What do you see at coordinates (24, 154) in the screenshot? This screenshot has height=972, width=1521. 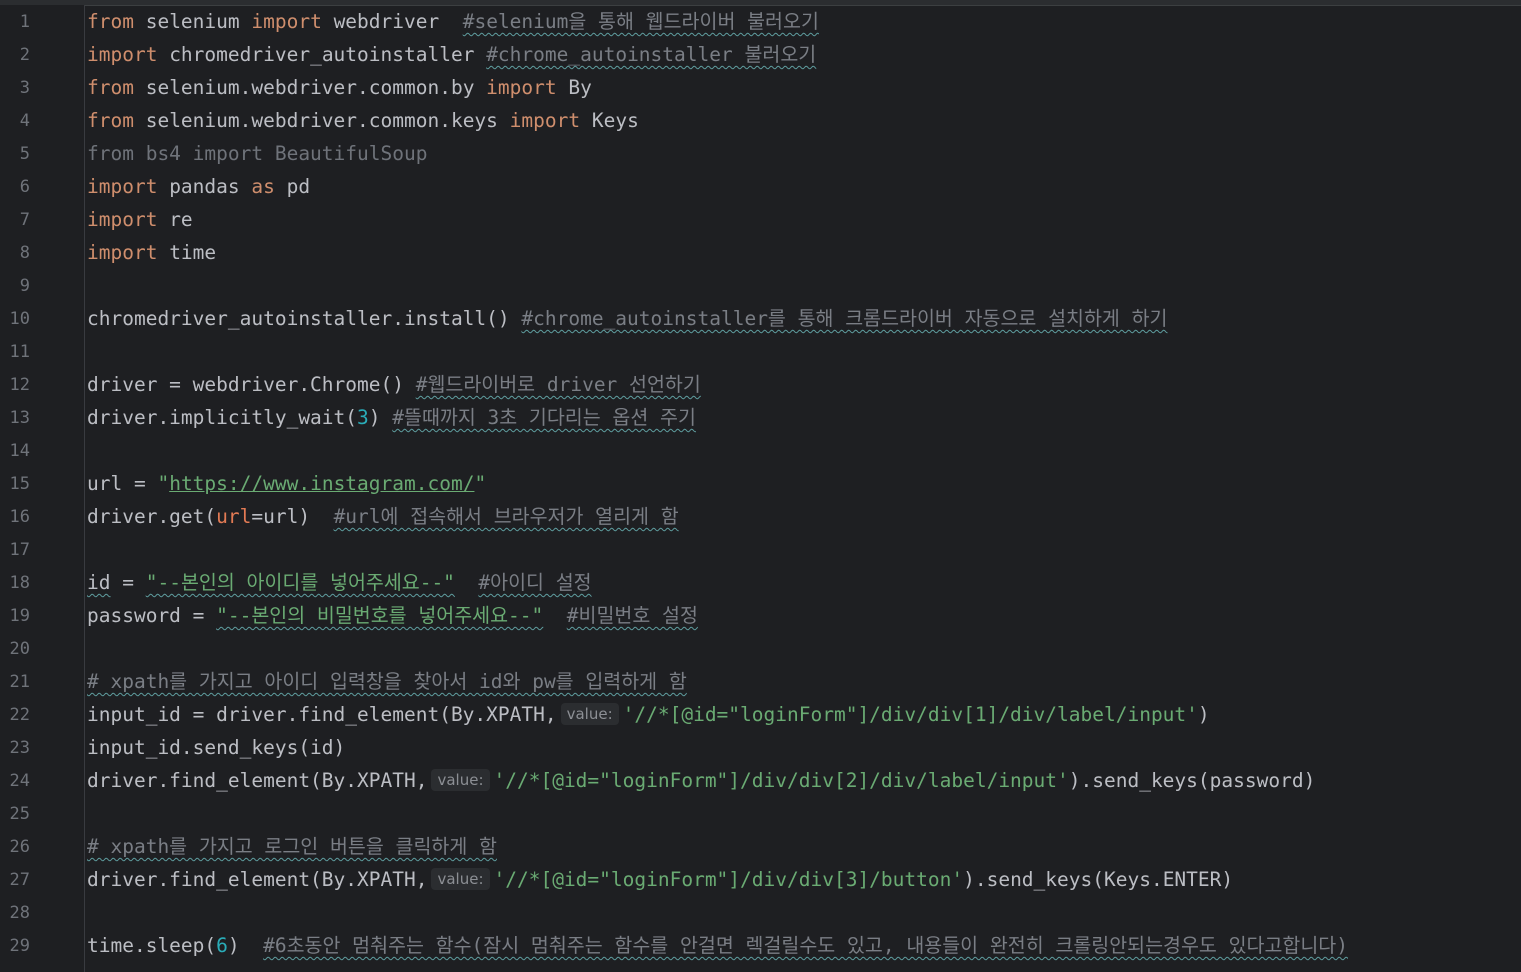 I see `line-number: 5` at bounding box center [24, 154].